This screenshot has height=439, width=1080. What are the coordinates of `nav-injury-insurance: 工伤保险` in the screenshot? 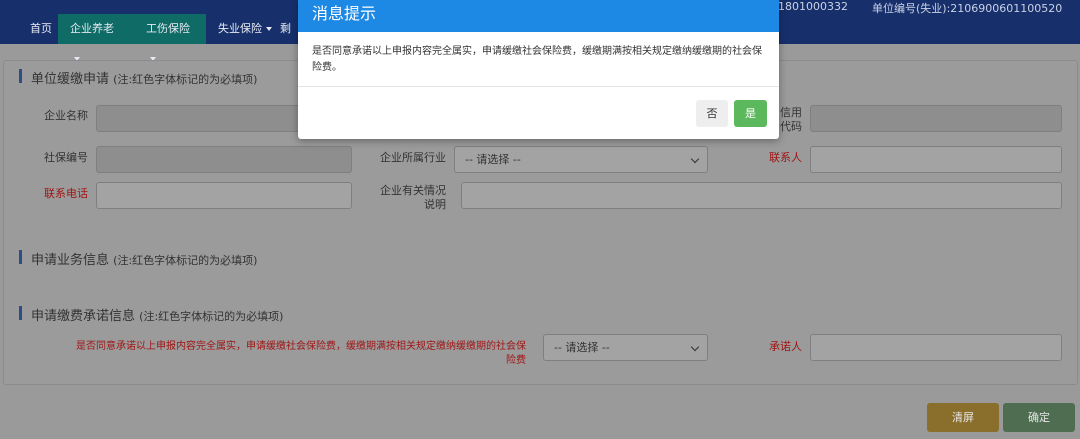 It's located at (170, 37).